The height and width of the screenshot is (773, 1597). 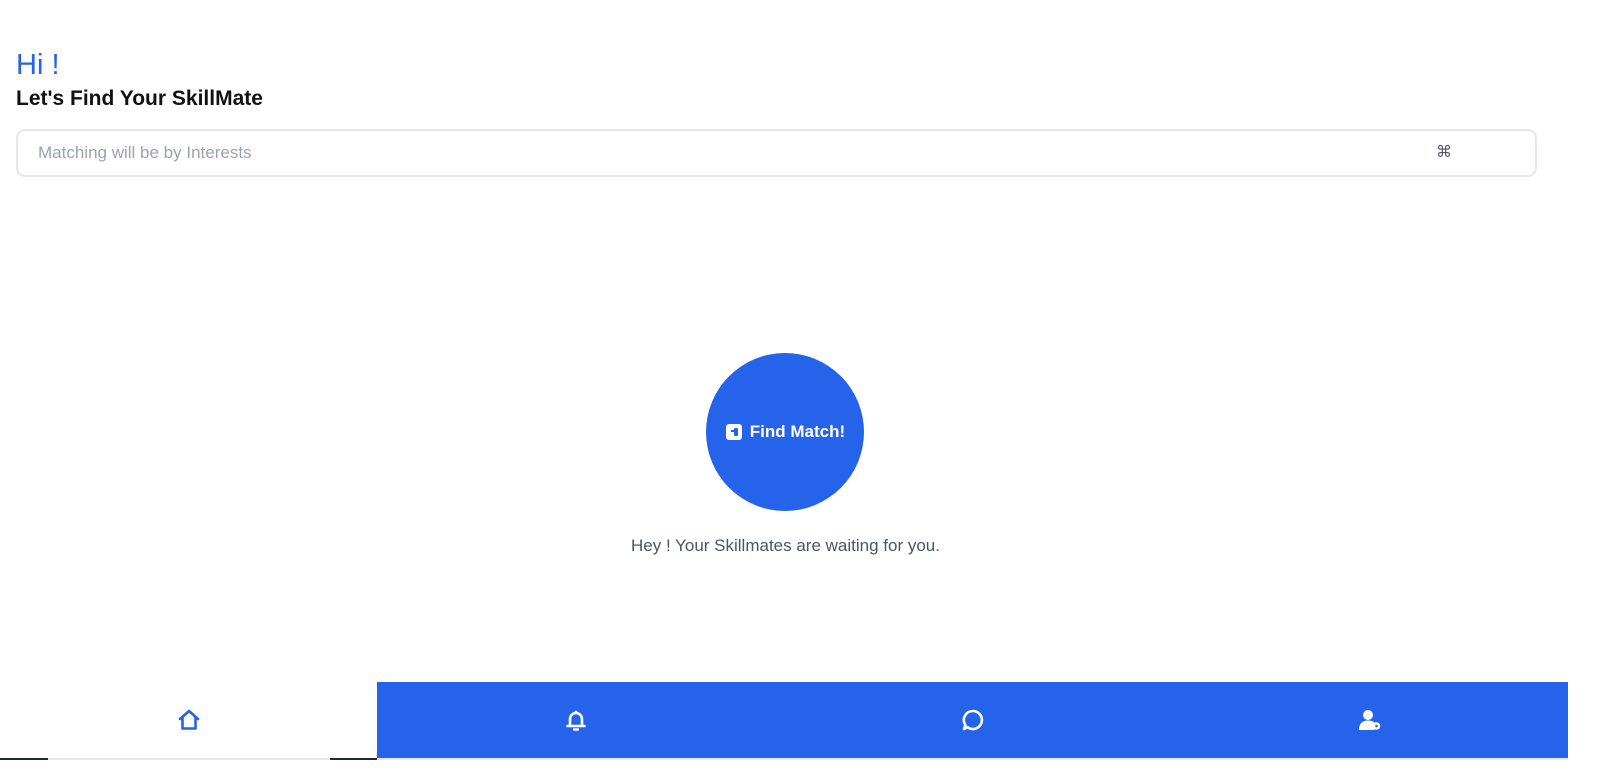 I want to click on nav-item-notifications, so click(x=575, y=720).